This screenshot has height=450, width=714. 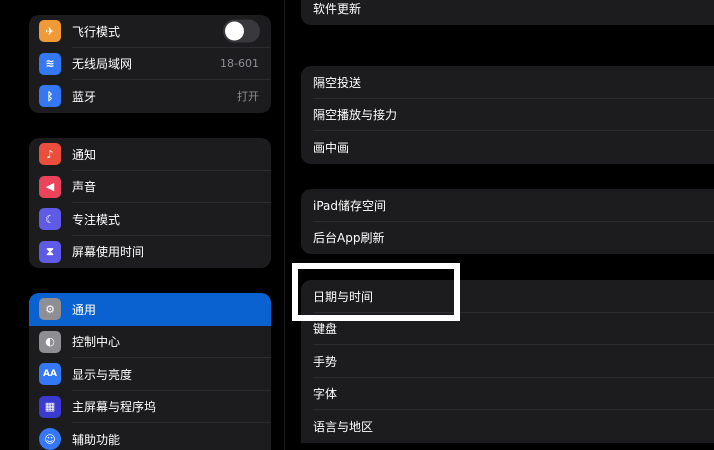 What do you see at coordinates (96, 439) in the screenshot?
I see `sidebar-item-label: 辅助功能` at bounding box center [96, 439].